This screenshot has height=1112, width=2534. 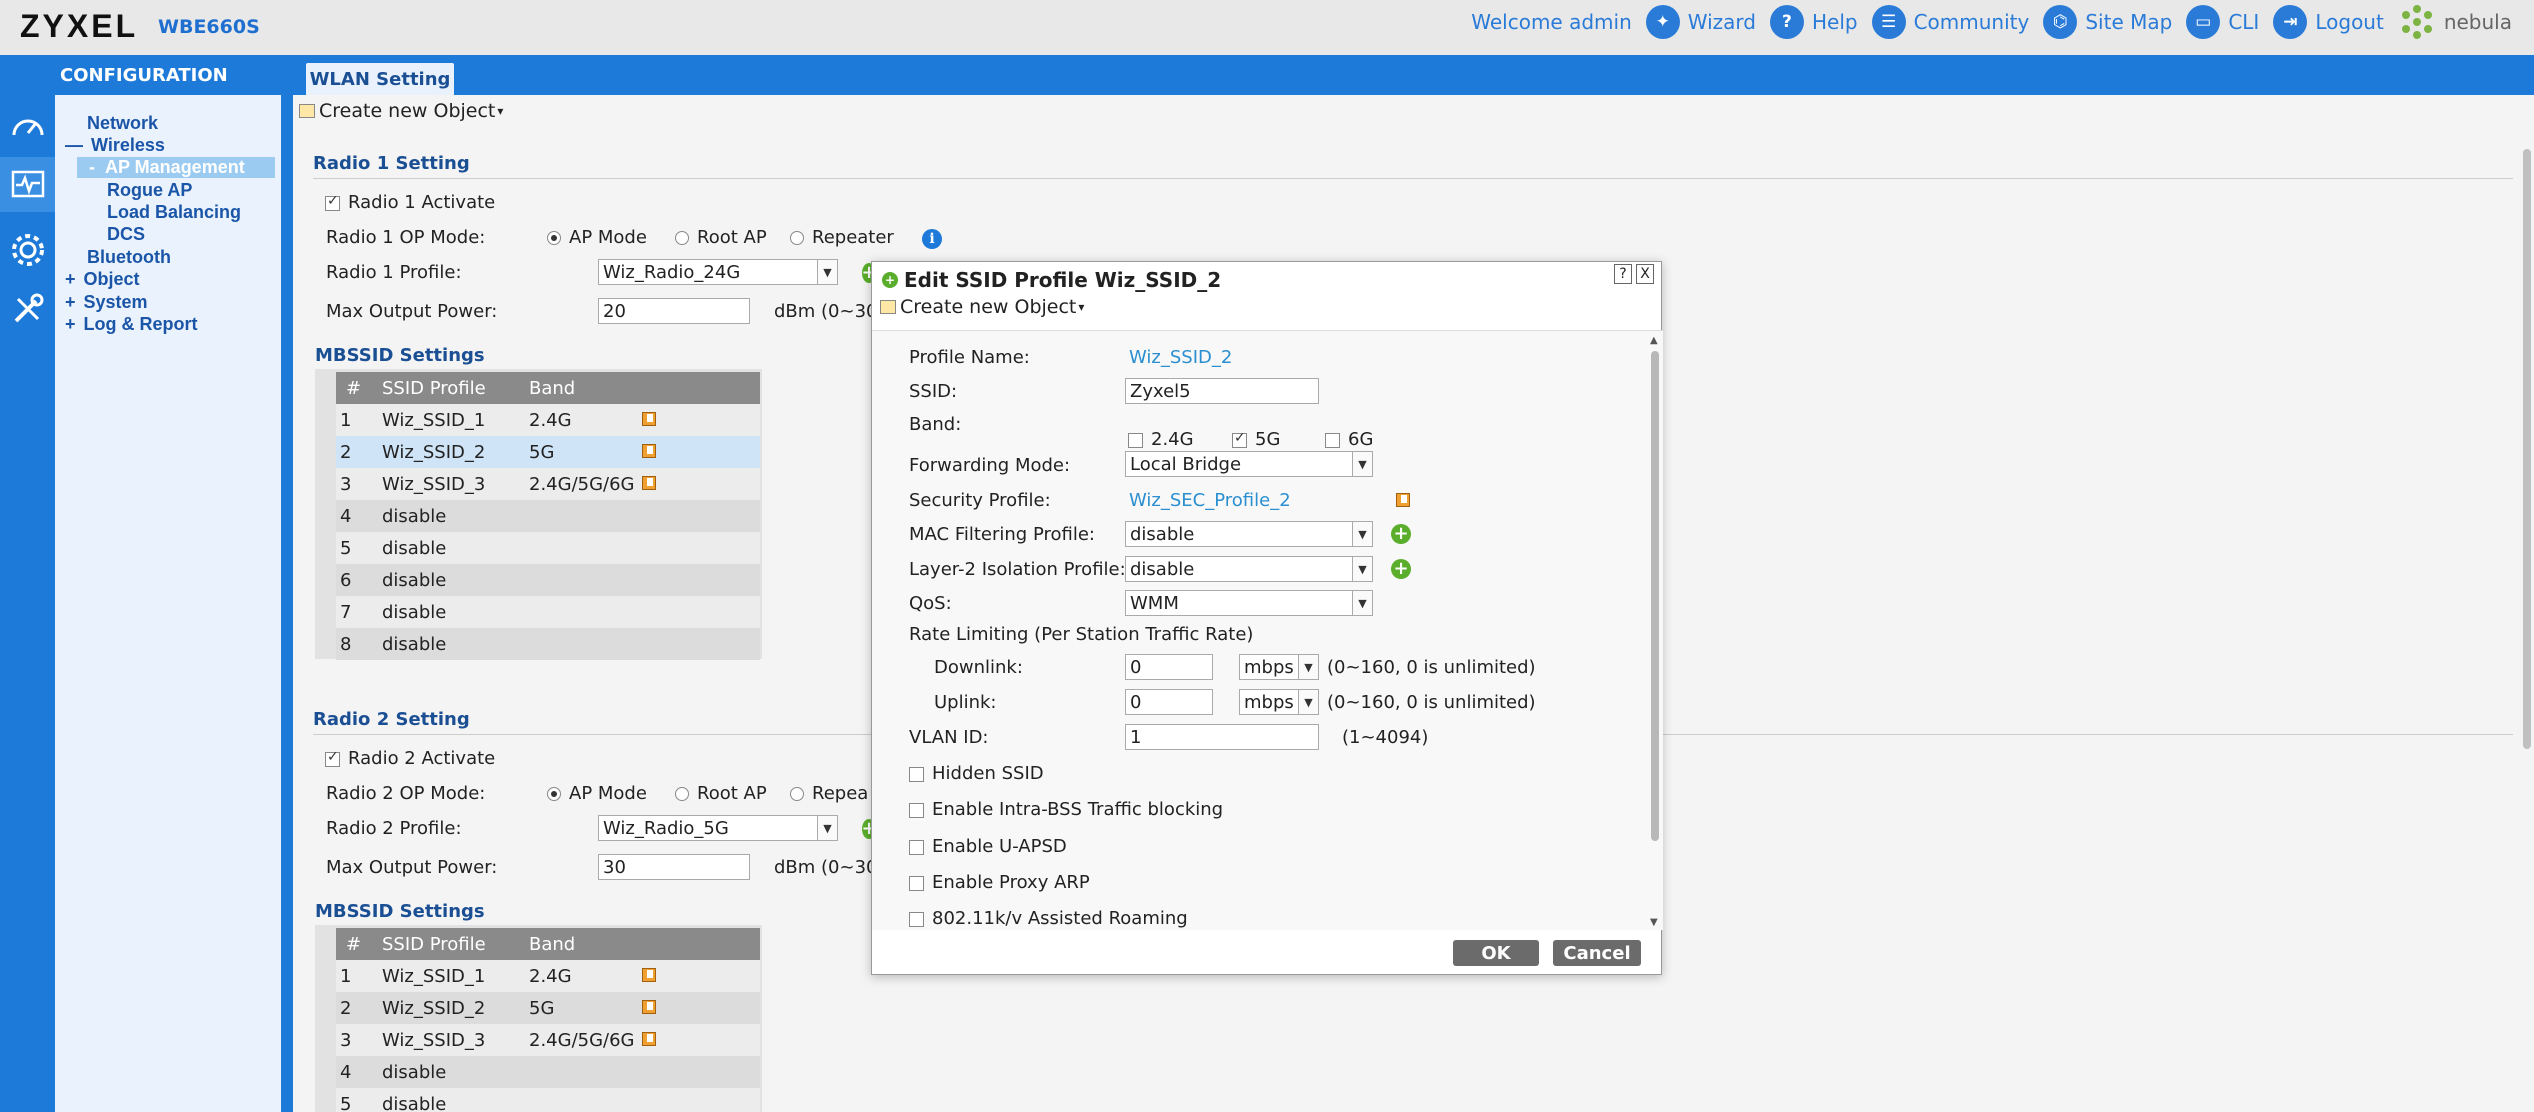 I want to click on downlink-input: 0, so click(x=1169, y=667).